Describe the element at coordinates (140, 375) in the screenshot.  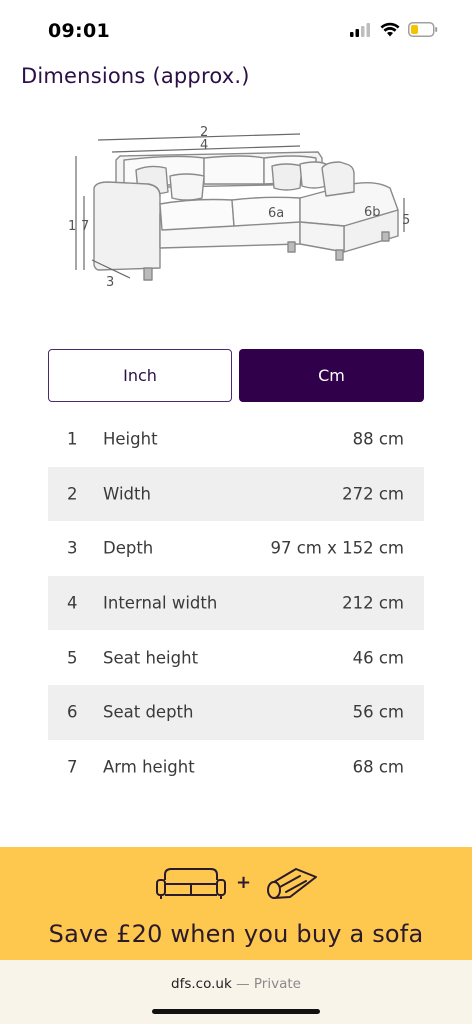
I see `inch-button: Inch` at that location.